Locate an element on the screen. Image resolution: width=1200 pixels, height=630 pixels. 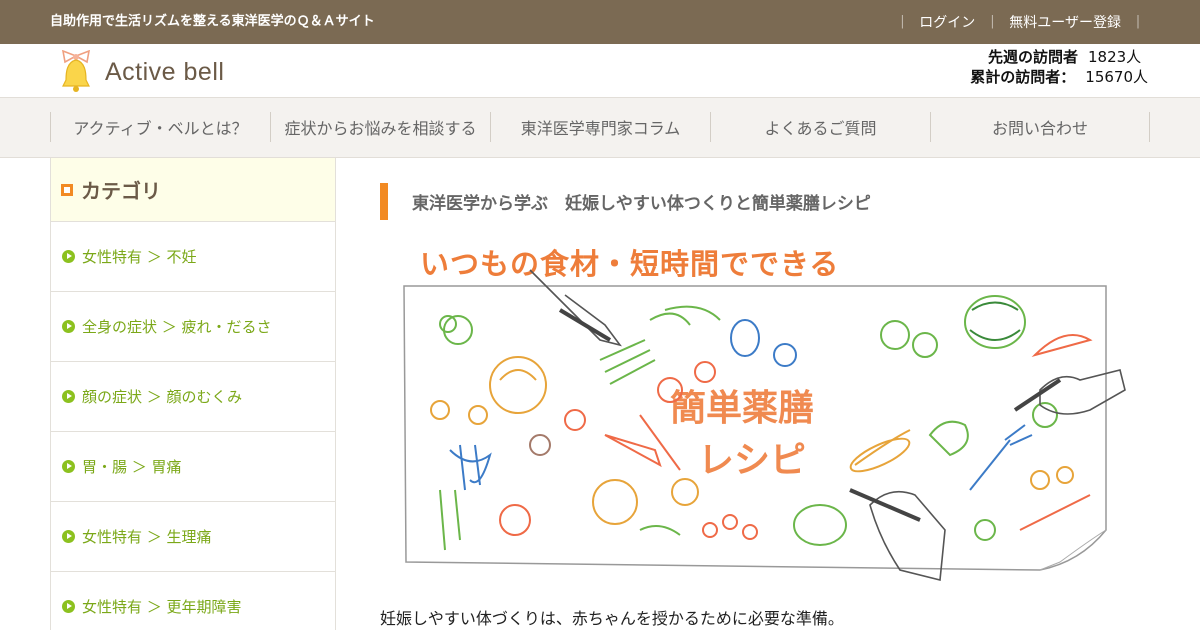
nav-item-about: アクティブ・ベルとは？ is located at coordinates (160, 127).